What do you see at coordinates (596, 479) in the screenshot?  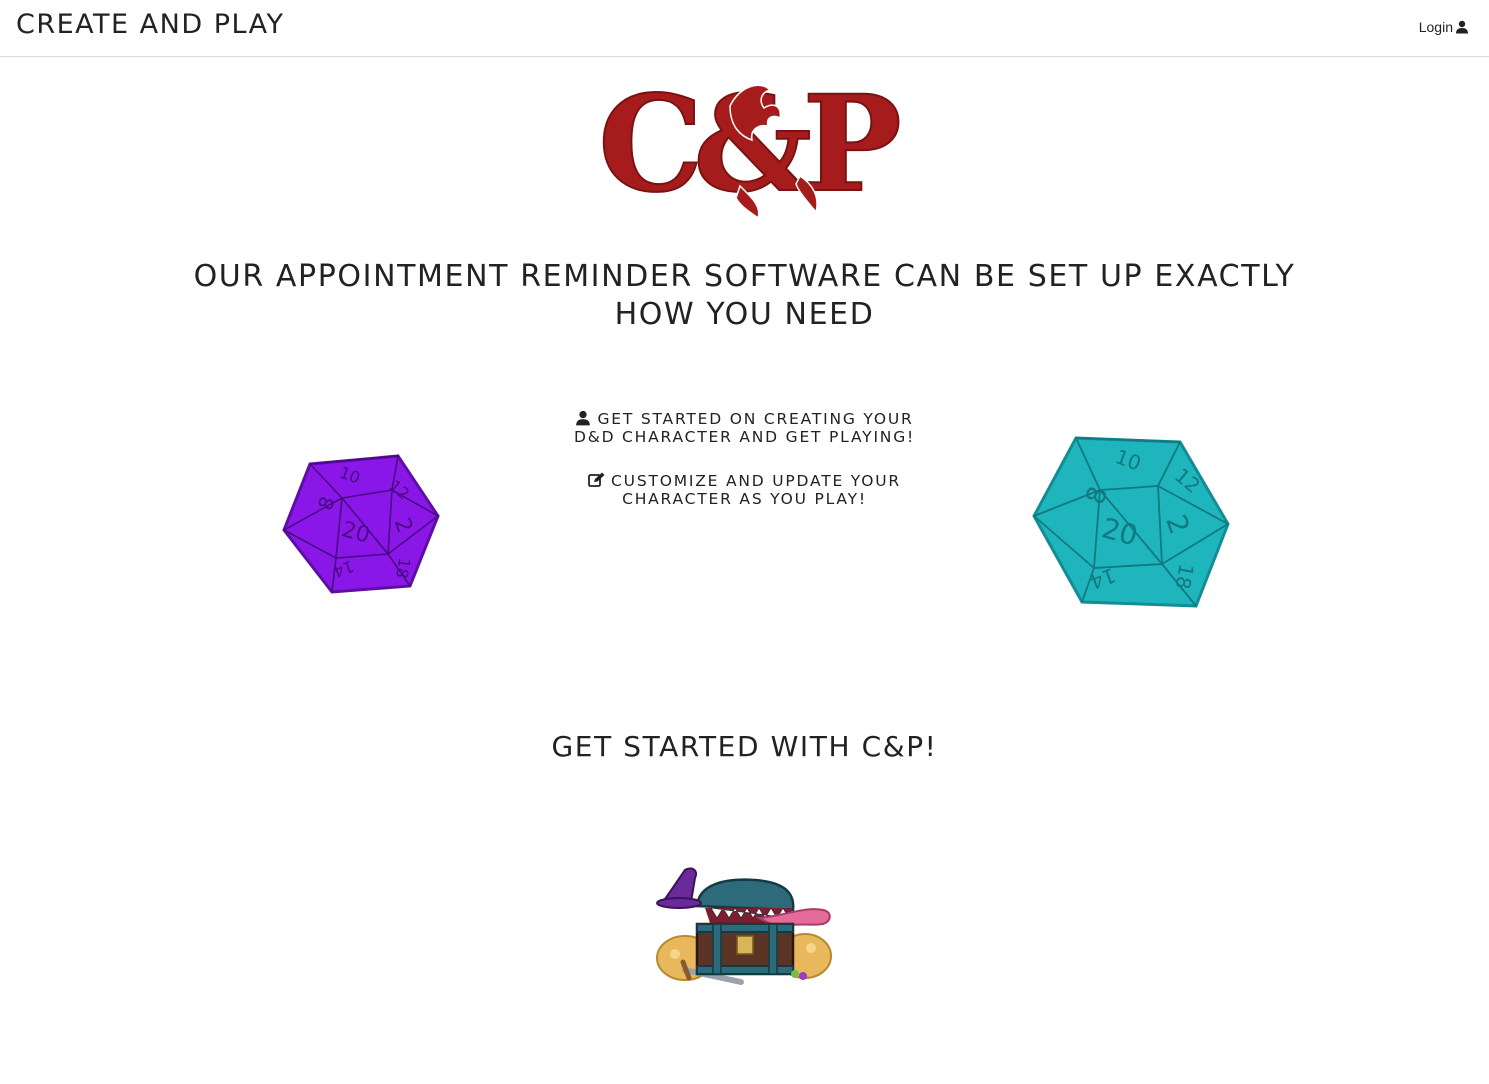 I see `edit-icon` at bounding box center [596, 479].